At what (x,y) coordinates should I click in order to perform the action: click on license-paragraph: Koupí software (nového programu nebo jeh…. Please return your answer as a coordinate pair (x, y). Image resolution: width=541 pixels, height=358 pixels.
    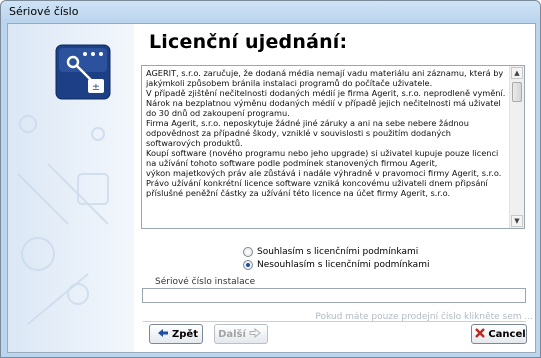
    Looking at the image, I should click on (322, 158).